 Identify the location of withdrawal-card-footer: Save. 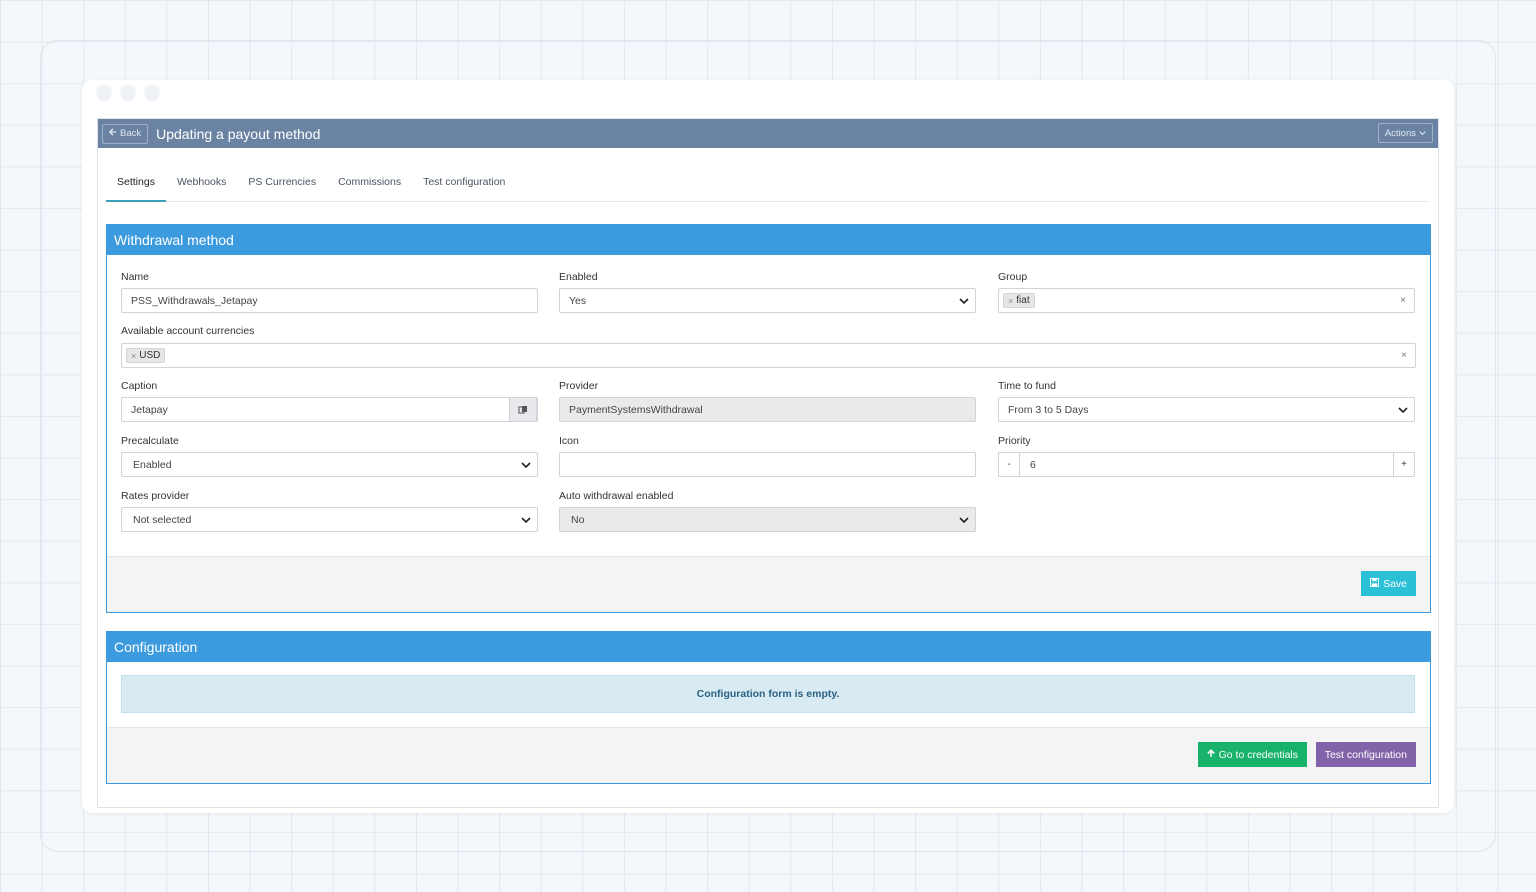
(768, 584).